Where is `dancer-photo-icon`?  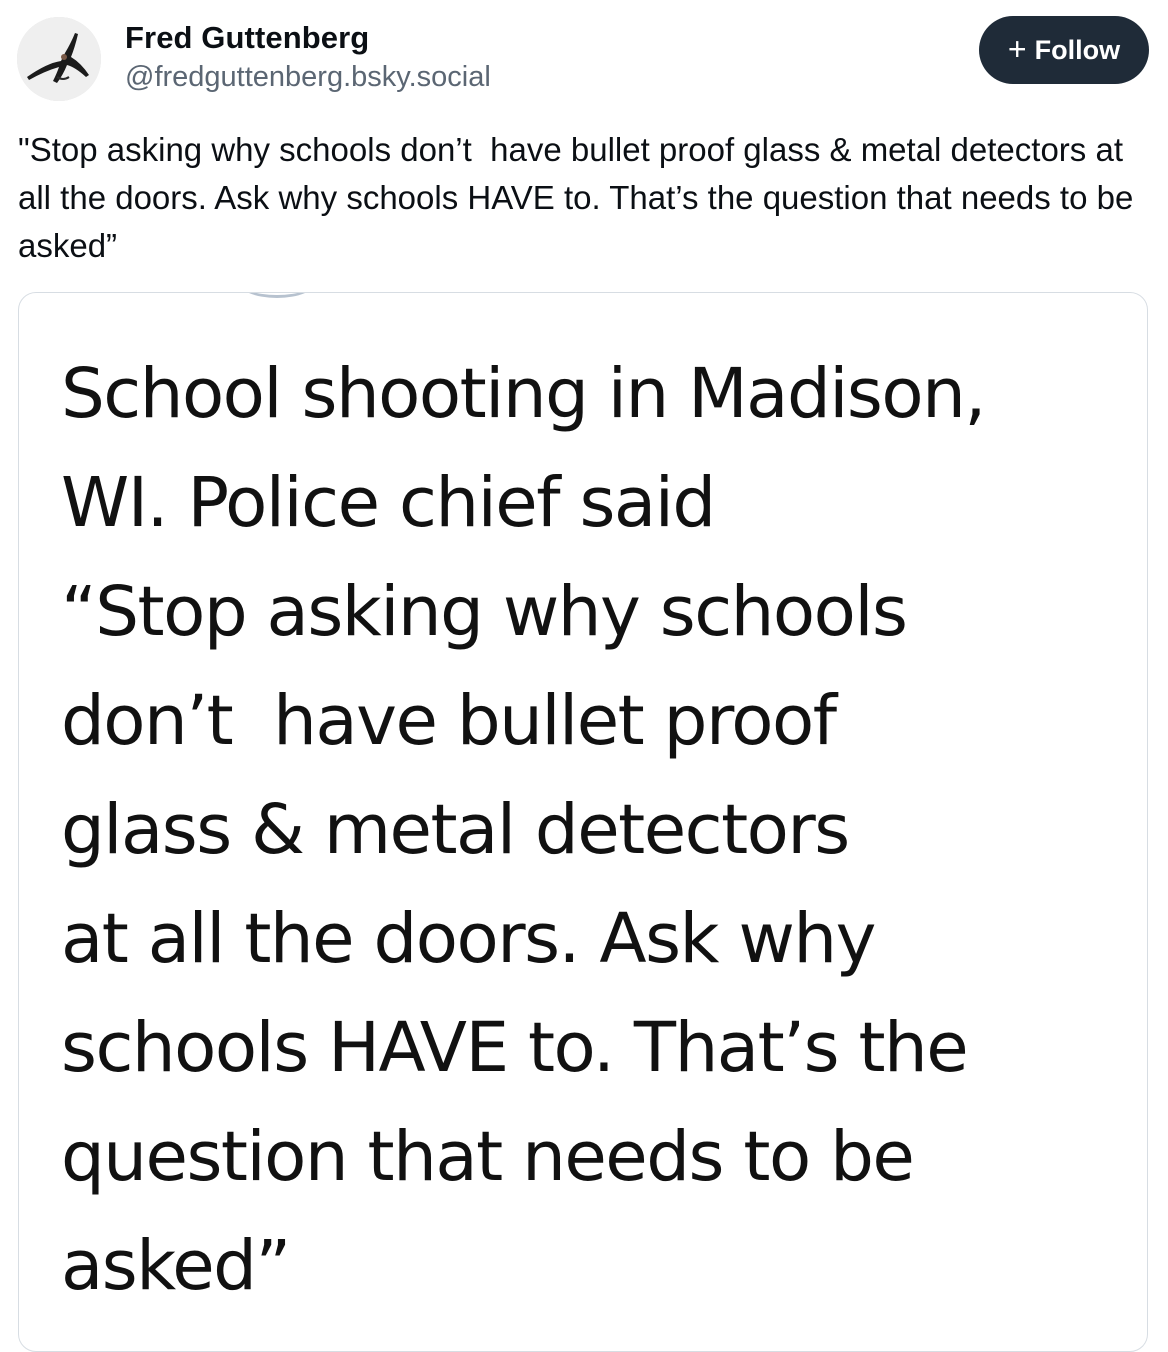
dancer-photo-icon is located at coordinates (59, 59).